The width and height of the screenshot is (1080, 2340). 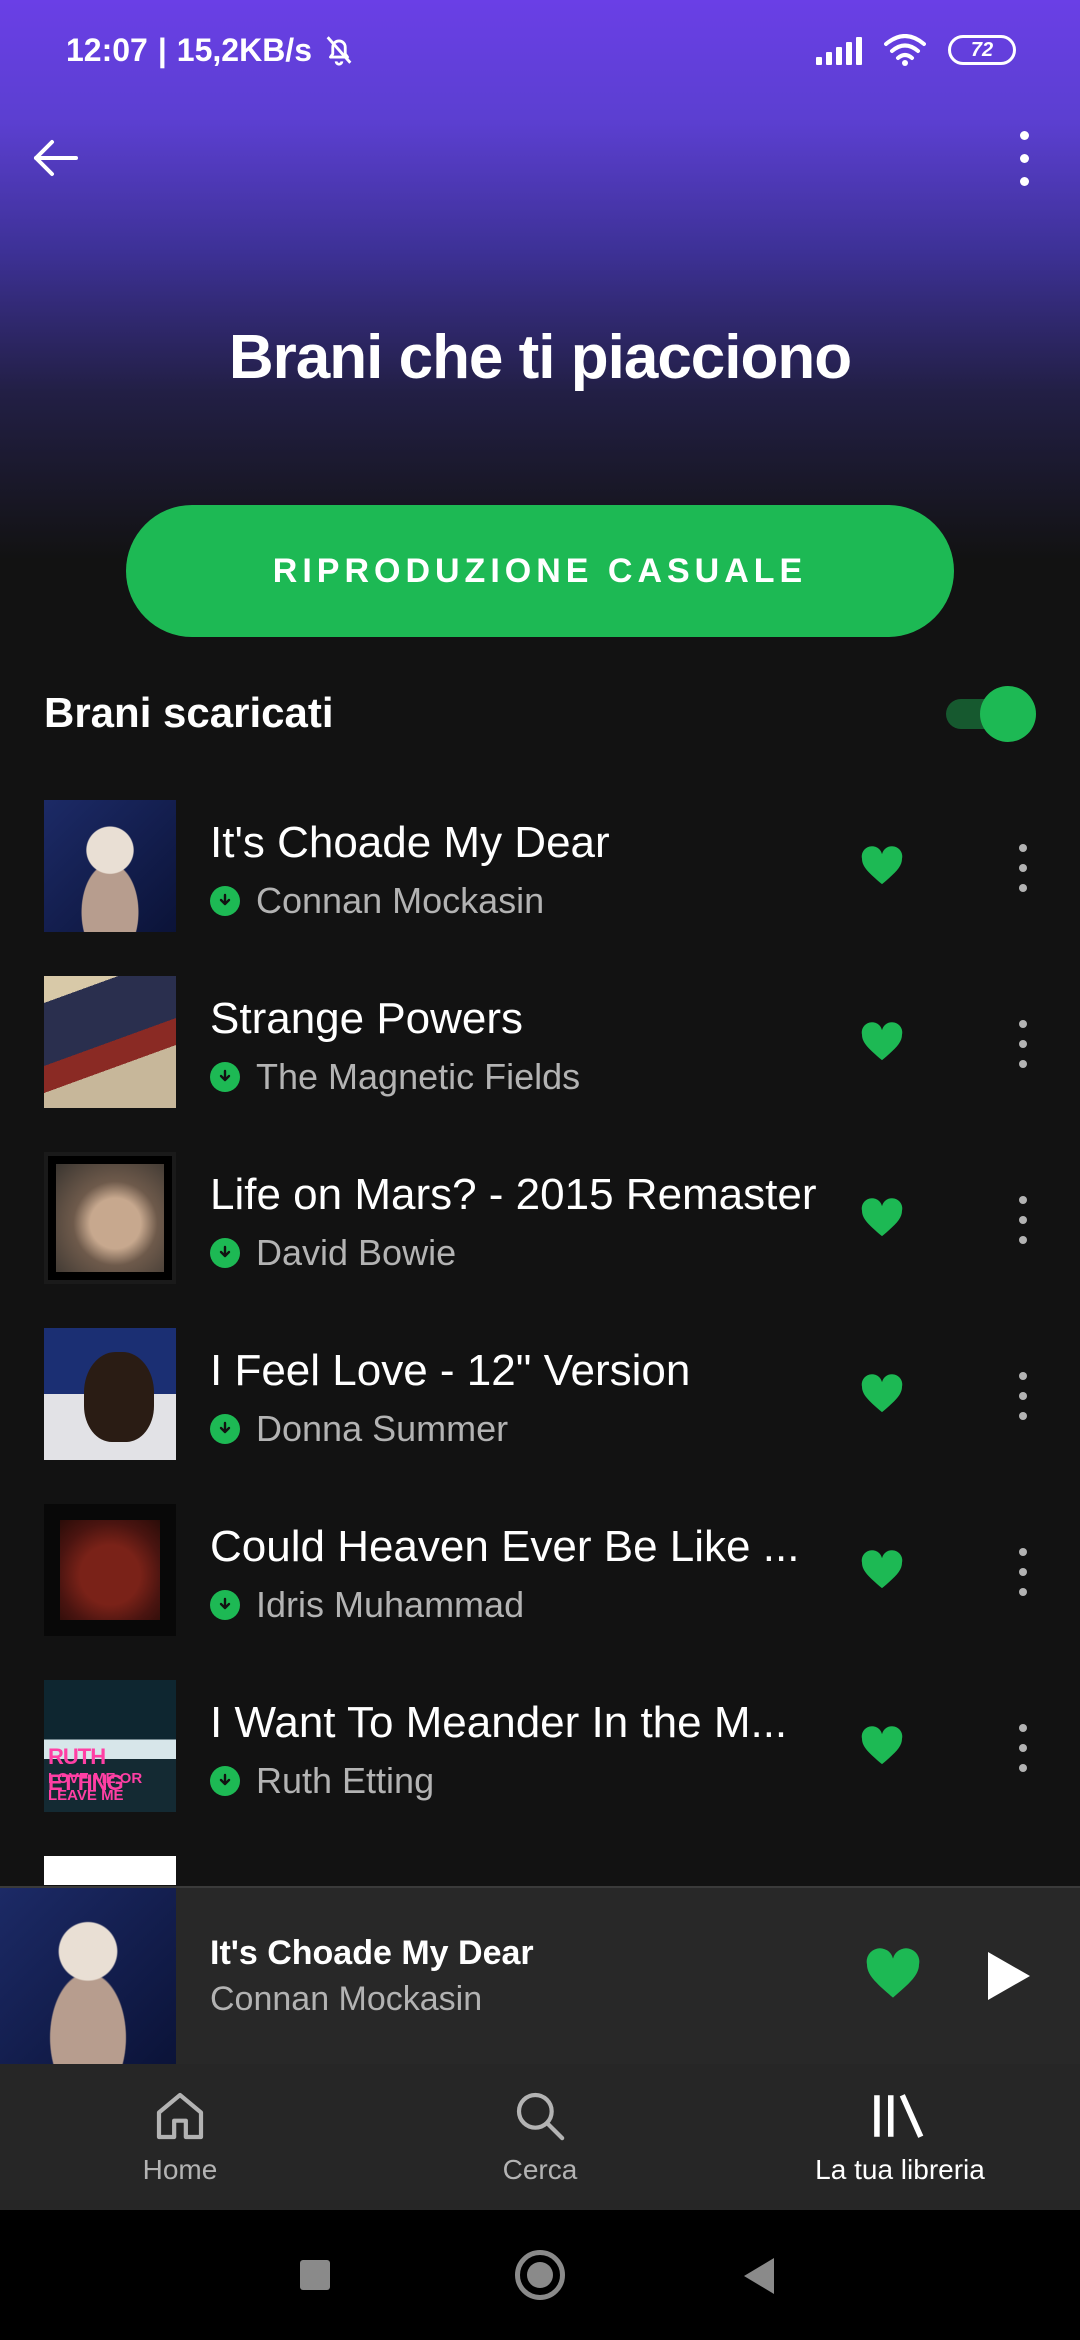 What do you see at coordinates (339, 51) in the screenshot?
I see `silent-bell-icon` at bounding box center [339, 51].